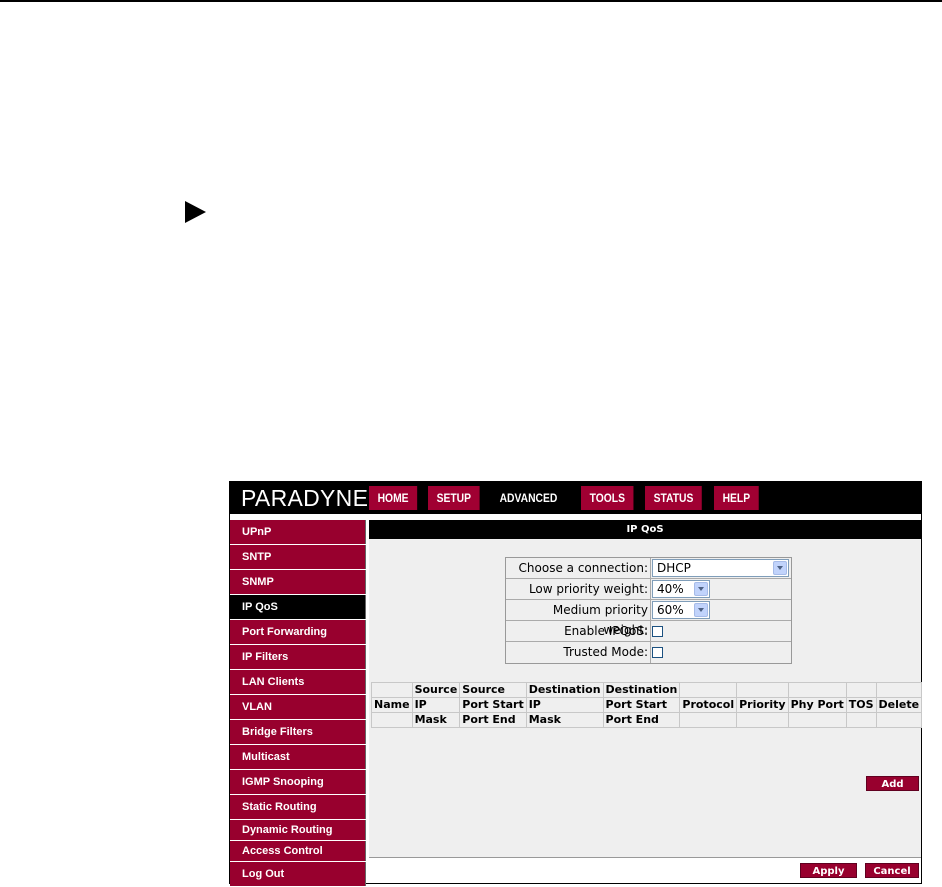  Describe the element at coordinates (607, 498) in the screenshot. I see `nav-tab-tools: TOOLS` at that location.